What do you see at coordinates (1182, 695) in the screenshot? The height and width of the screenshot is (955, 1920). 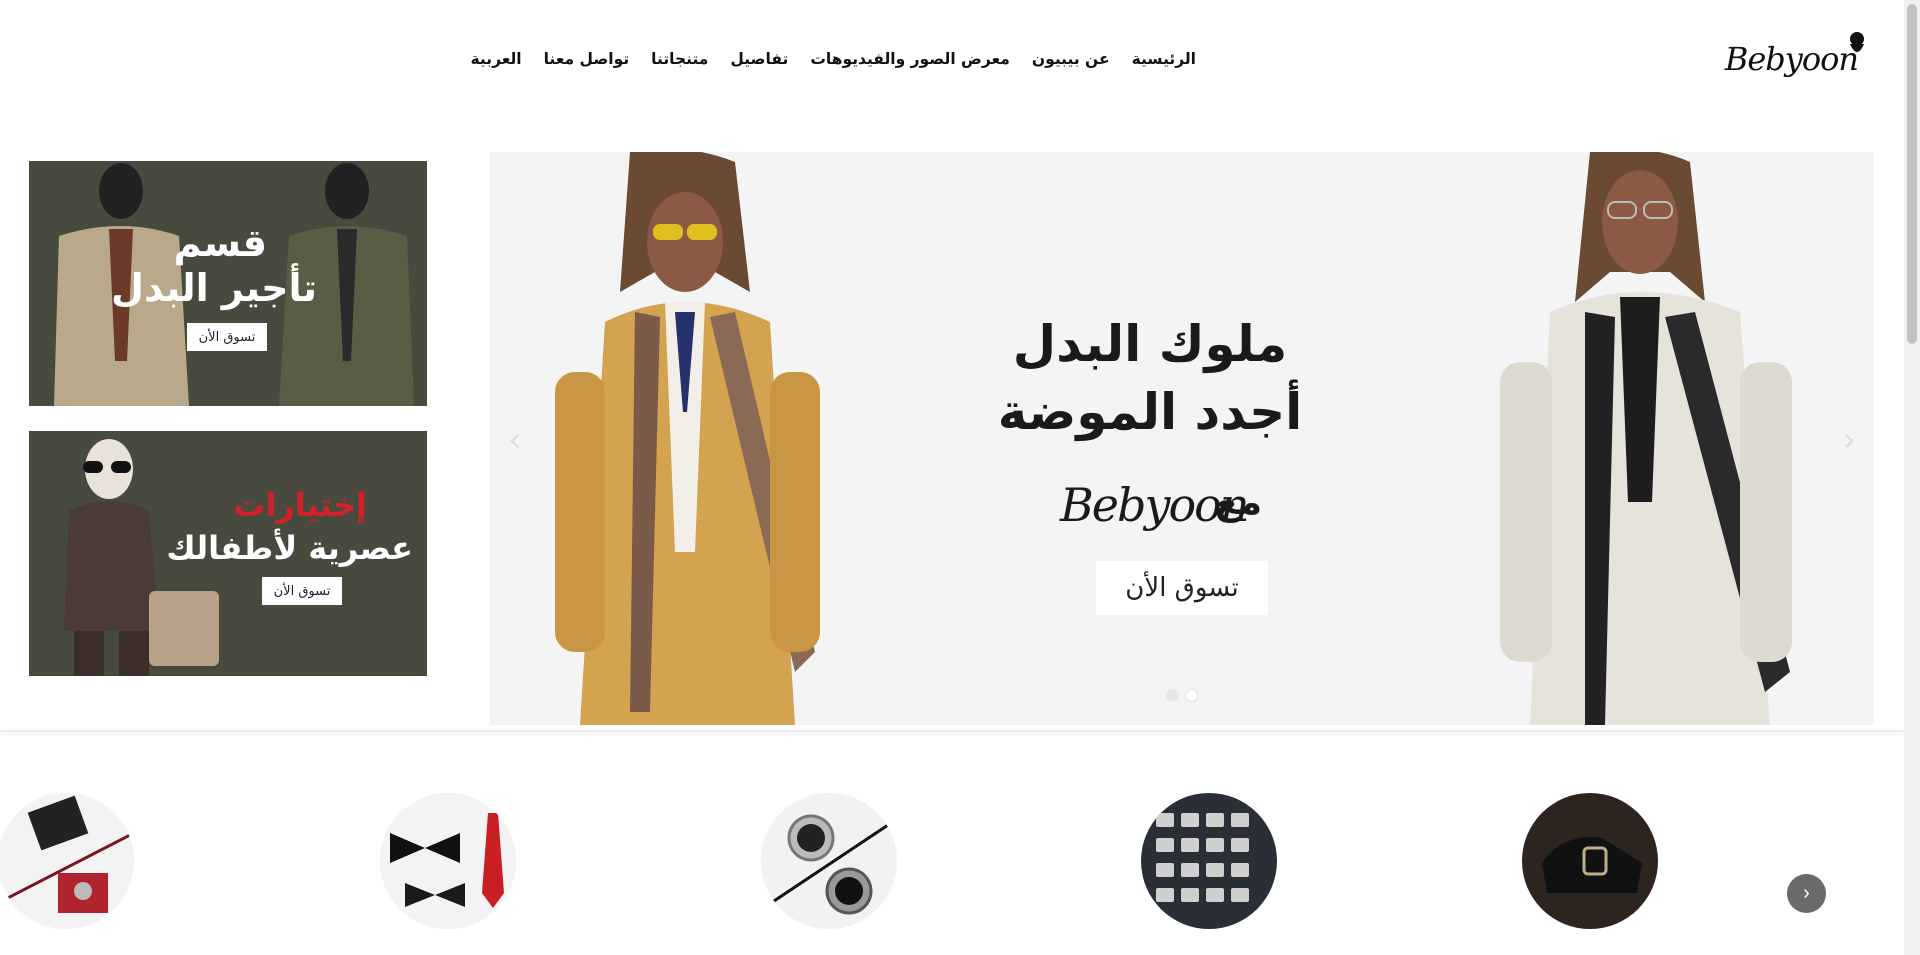 I see `slider-dots` at bounding box center [1182, 695].